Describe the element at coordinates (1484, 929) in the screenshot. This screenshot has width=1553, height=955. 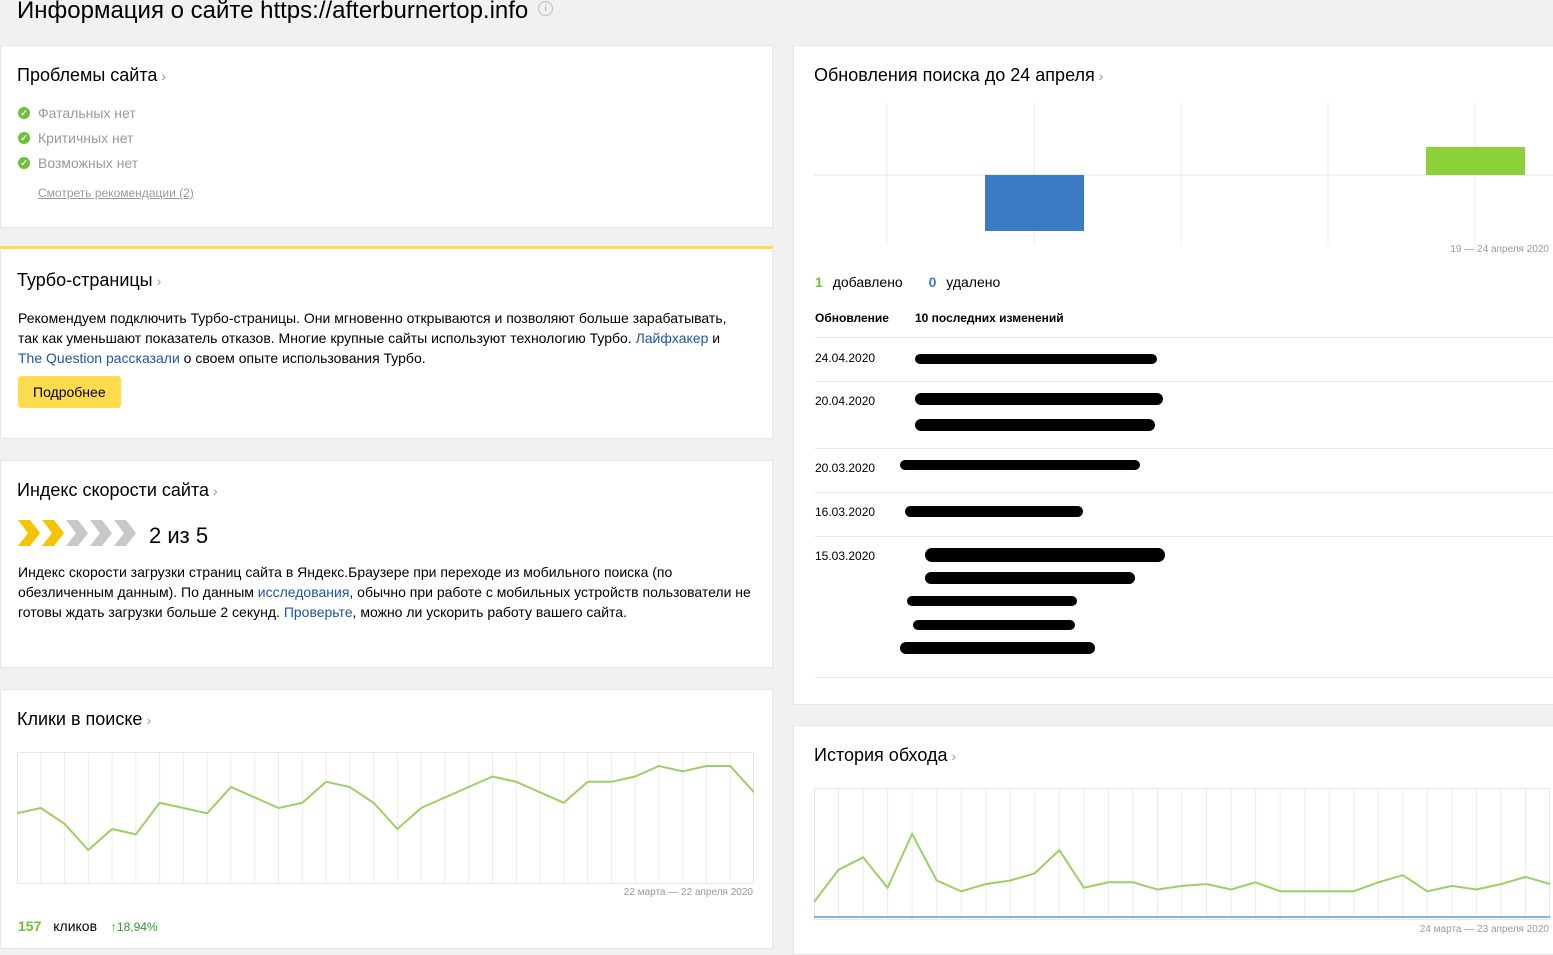
I see `crawl-range: 24 марта — 23 апреля 2020` at that location.